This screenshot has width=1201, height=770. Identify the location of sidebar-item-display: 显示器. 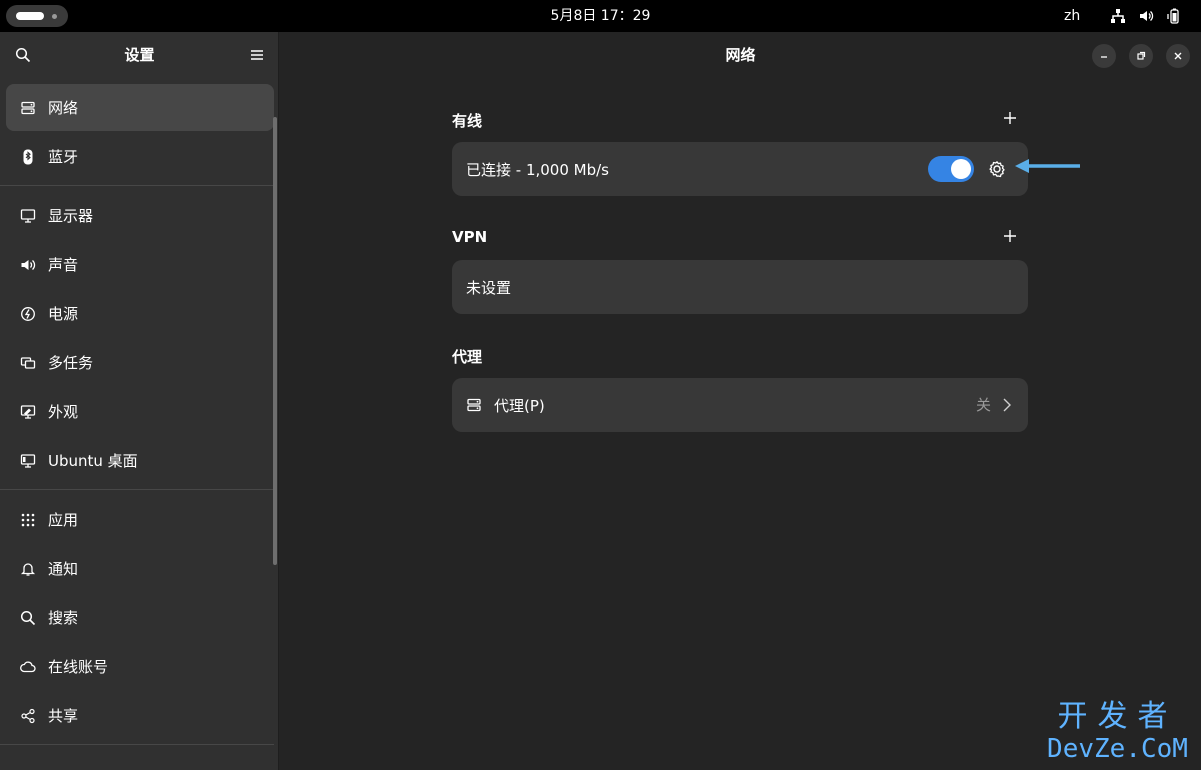
(140, 215).